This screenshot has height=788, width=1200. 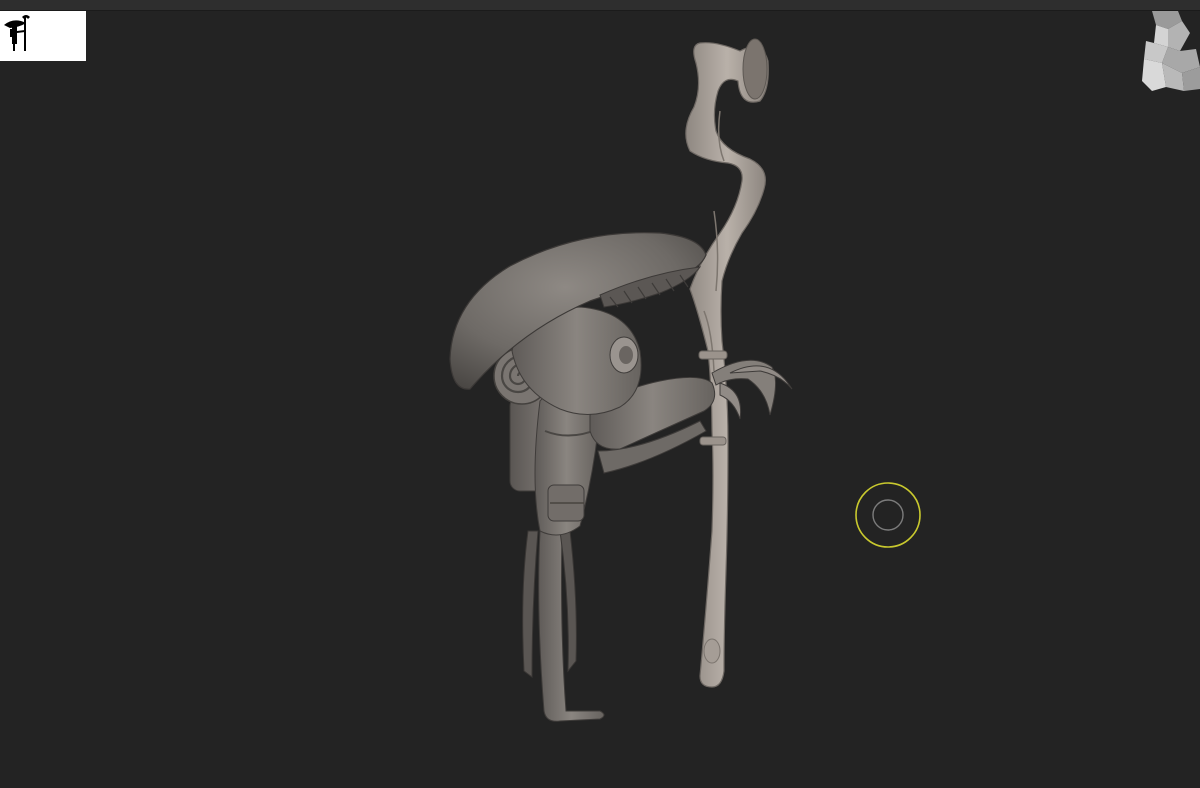 What do you see at coordinates (600, 5) in the screenshot?
I see `top-toolbar-strip` at bounding box center [600, 5].